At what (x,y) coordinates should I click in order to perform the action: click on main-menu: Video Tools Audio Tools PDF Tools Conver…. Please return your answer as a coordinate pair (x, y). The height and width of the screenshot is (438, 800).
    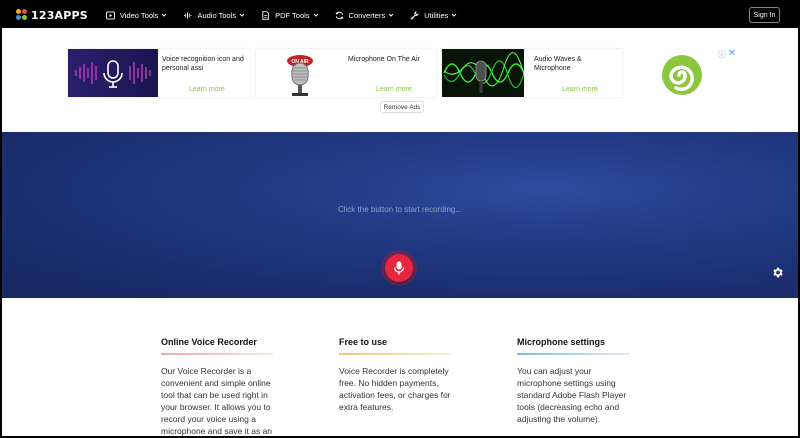
    Looking at the image, I should click on (289, 15).